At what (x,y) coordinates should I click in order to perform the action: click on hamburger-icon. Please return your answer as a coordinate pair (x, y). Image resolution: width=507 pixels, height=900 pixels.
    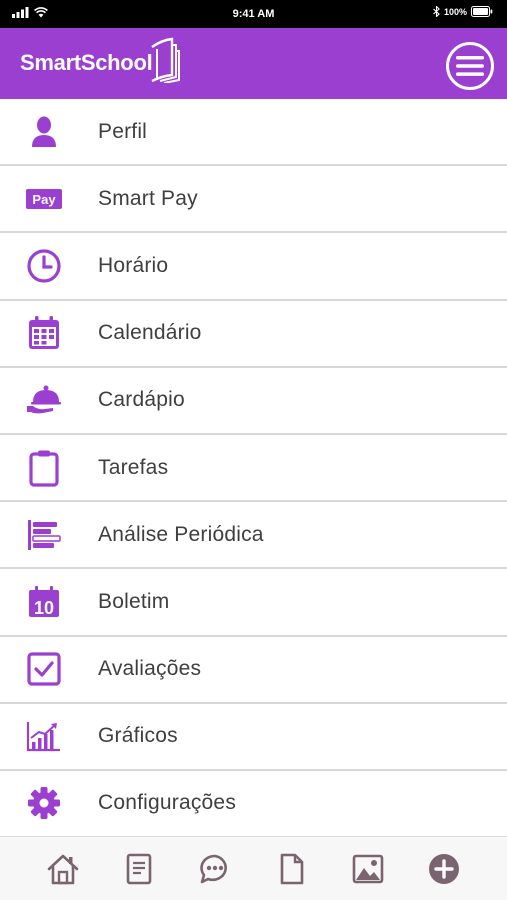
    Looking at the image, I should click on (470, 66).